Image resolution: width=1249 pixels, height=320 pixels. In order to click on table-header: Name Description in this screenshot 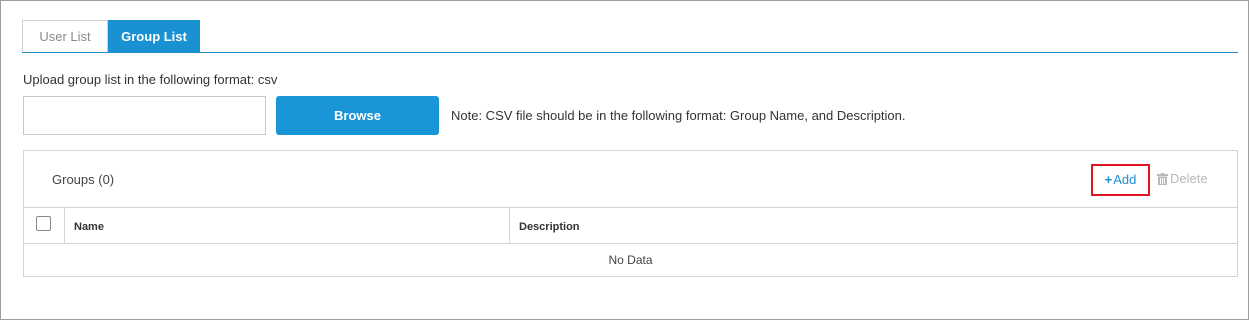, I will do `click(630, 225)`.